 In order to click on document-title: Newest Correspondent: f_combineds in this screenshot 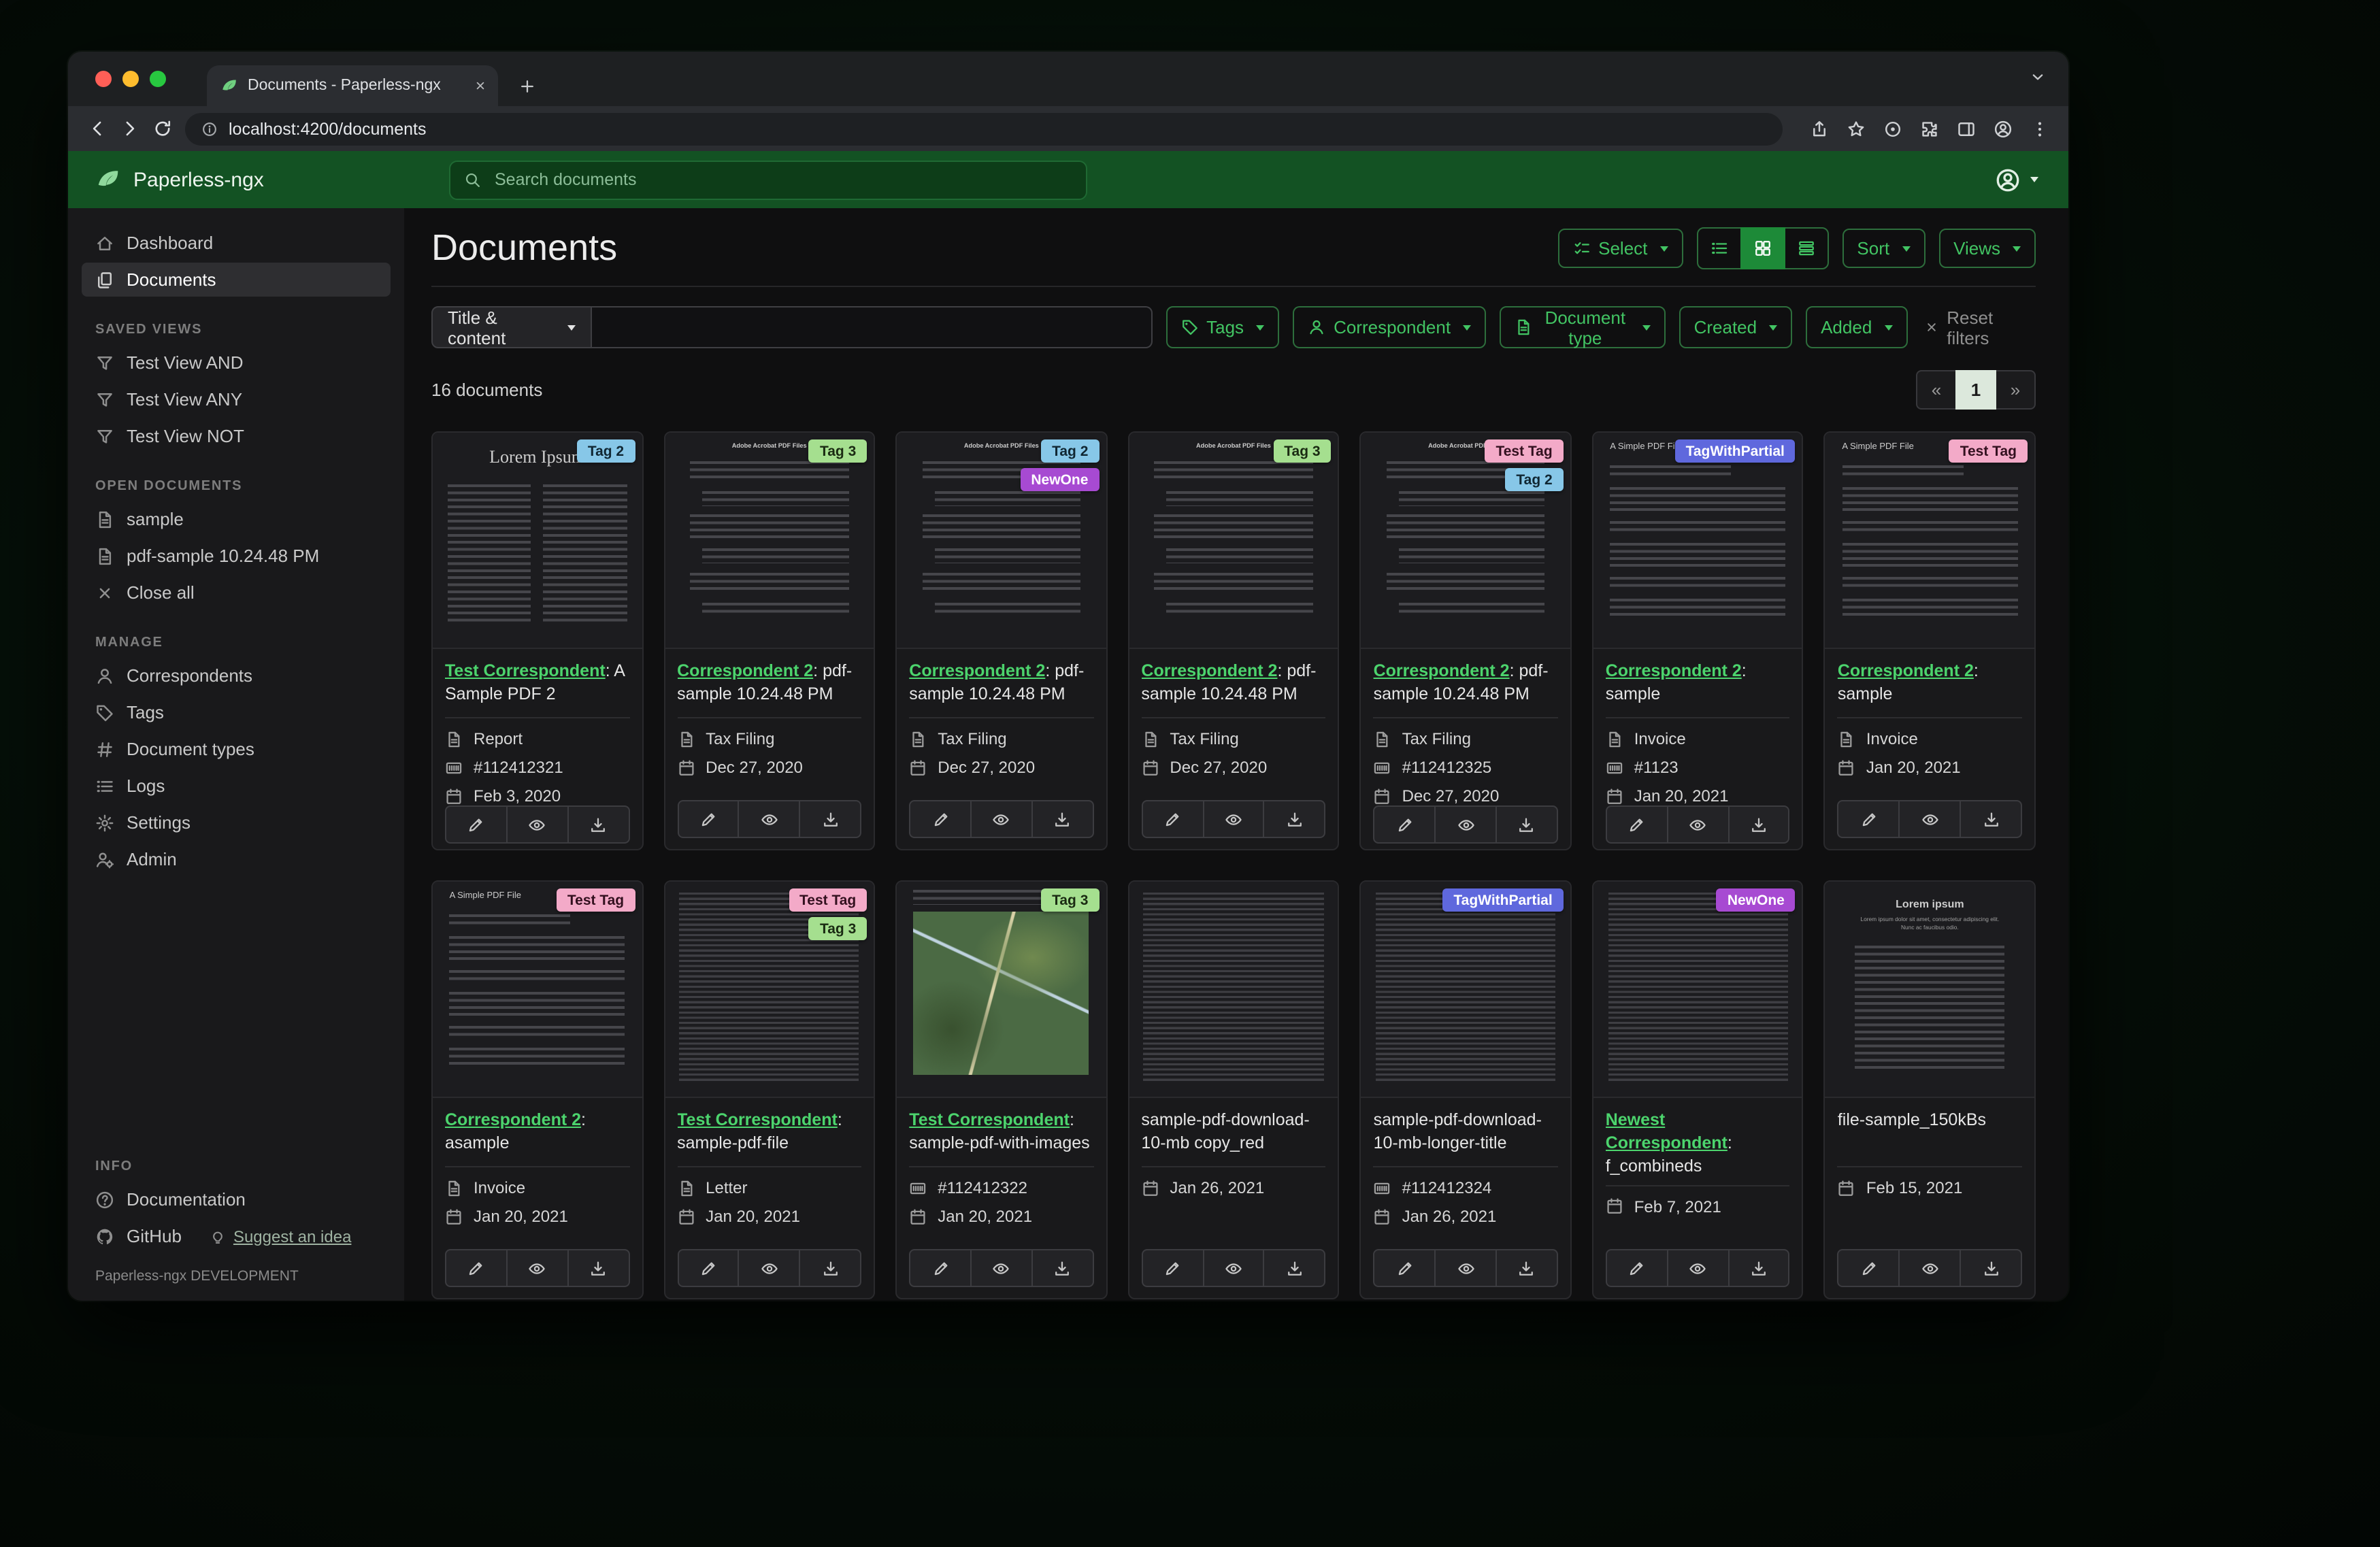, I will do `click(1698, 1143)`.